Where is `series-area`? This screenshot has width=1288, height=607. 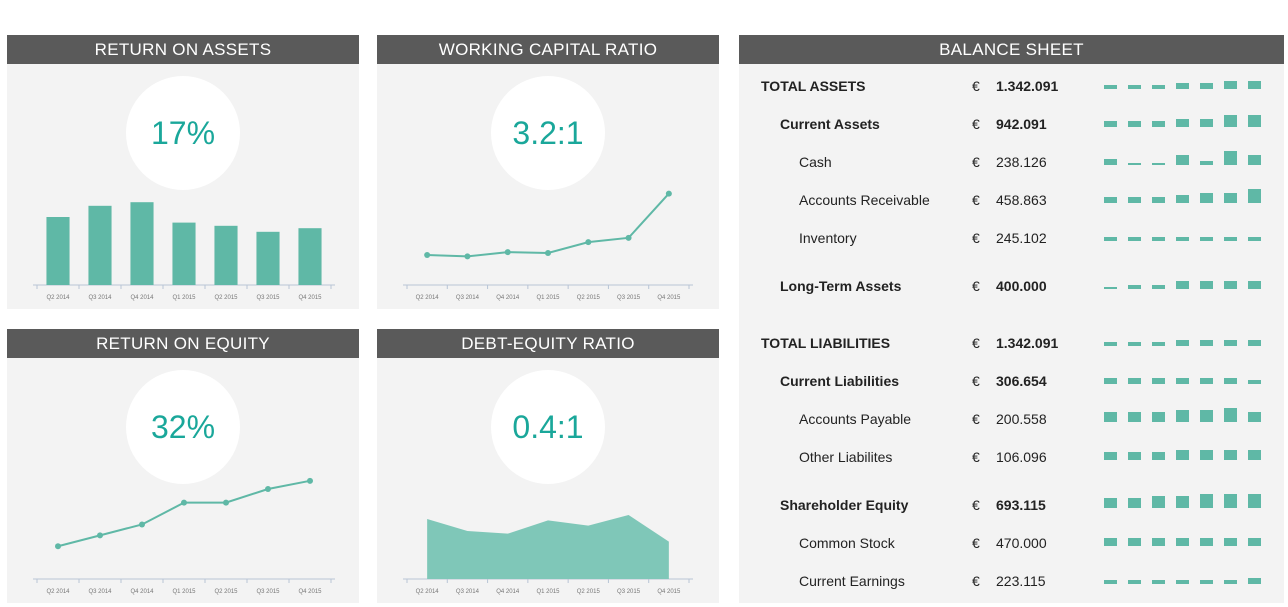
series-area is located at coordinates (548, 547).